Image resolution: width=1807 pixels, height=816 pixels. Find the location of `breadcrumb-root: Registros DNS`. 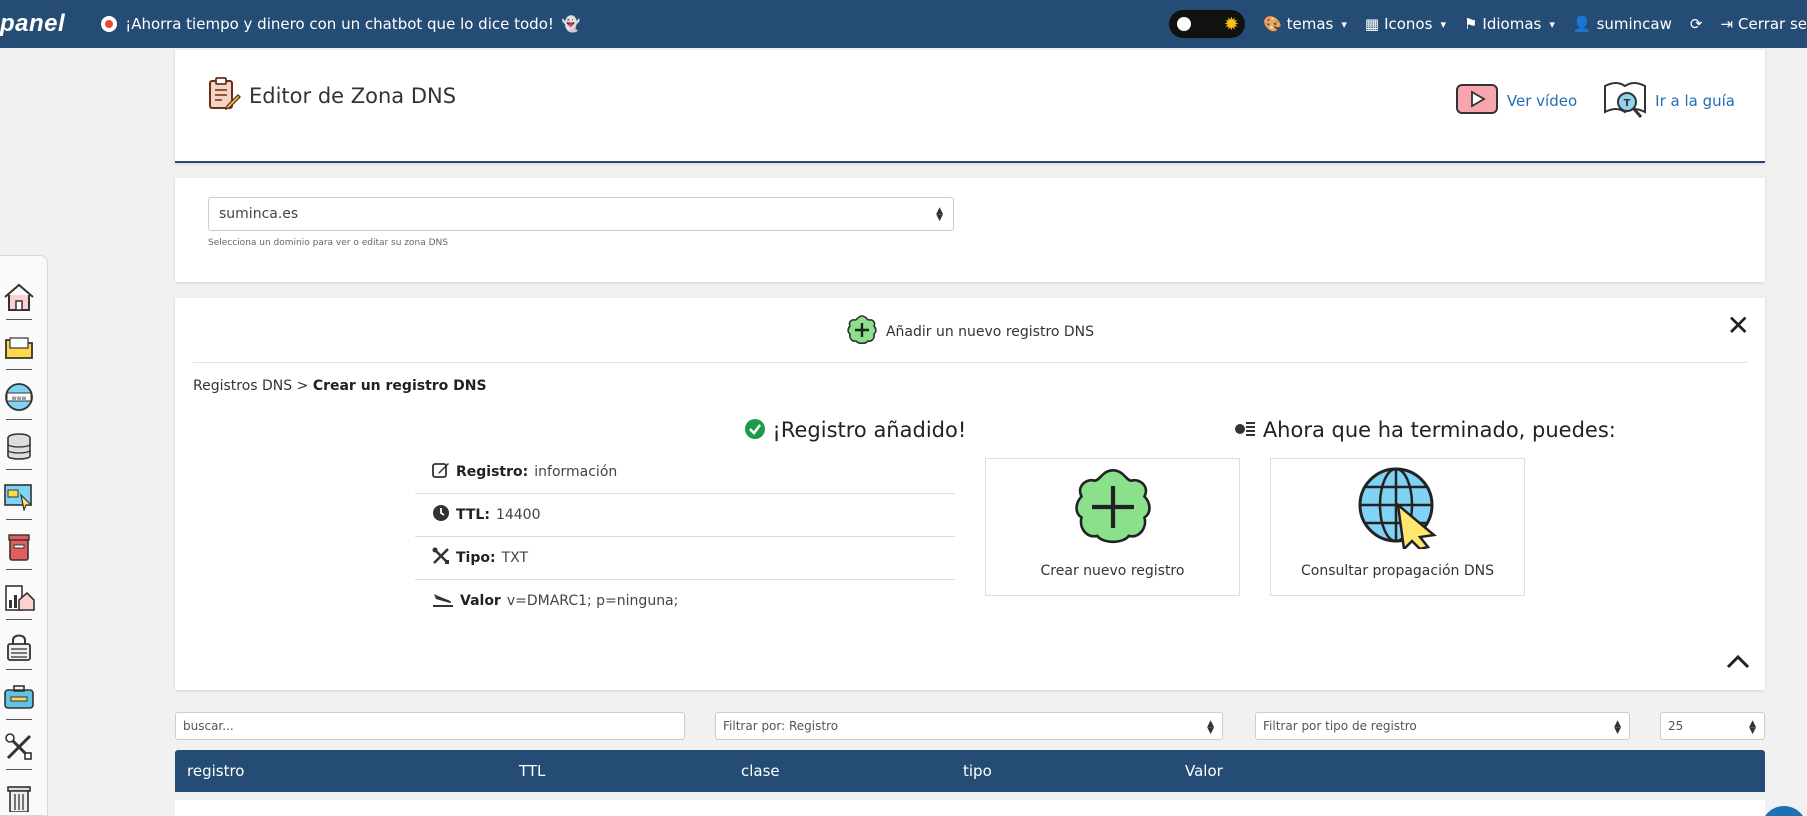

breadcrumb-root: Registros DNS is located at coordinates (242, 386).